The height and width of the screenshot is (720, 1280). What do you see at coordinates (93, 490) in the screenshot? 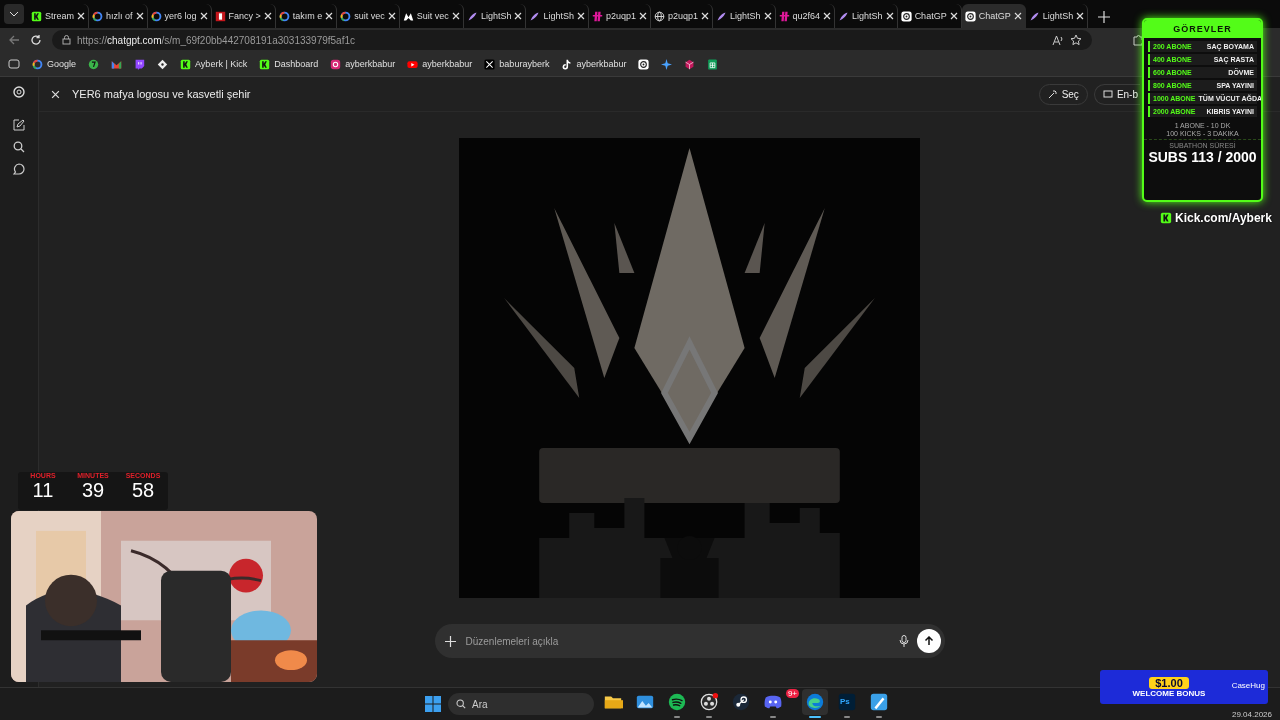
I see `timer-value: 39` at bounding box center [93, 490].